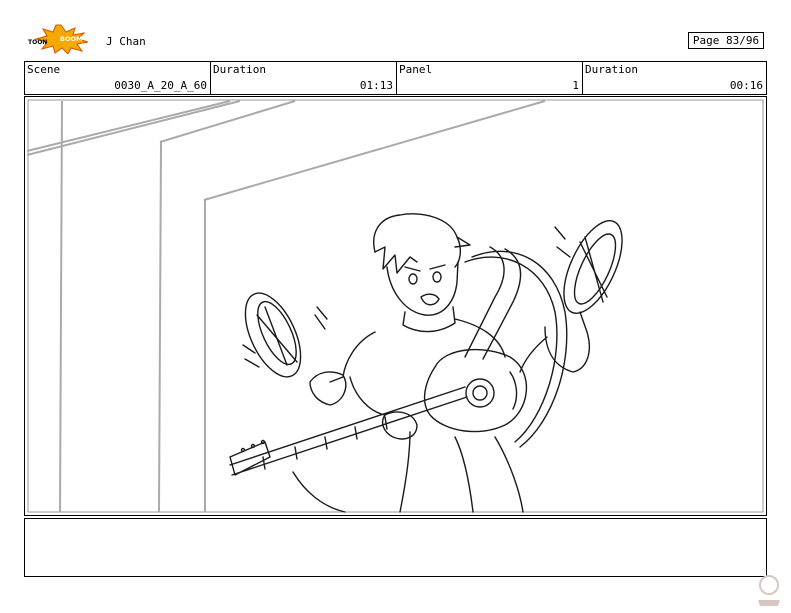 The image size is (791, 613). Describe the element at coordinates (118, 78) in the screenshot. I see `scene-cell: Scene 0030_A_20_A_60` at that location.